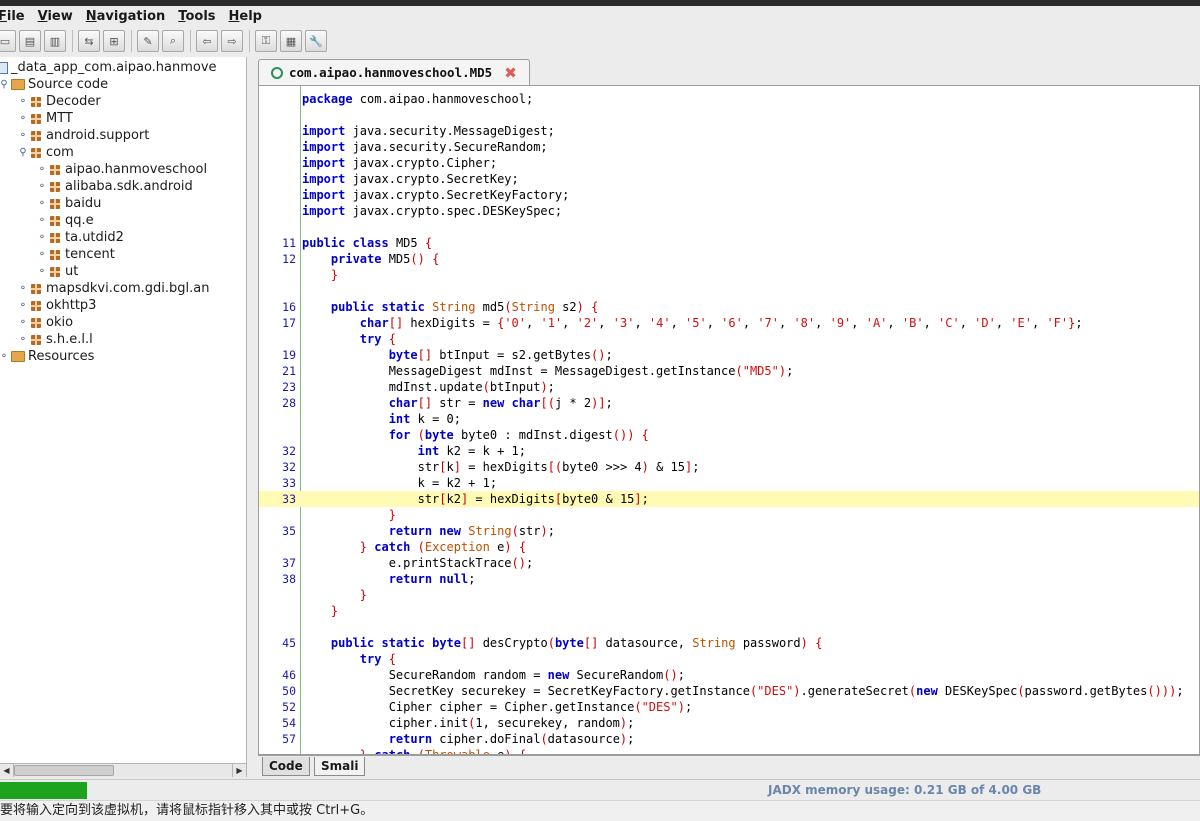 The image size is (1200, 821). What do you see at coordinates (89, 41) in the screenshot?
I see `sync-tree-icon: ⇆` at bounding box center [89, 41].